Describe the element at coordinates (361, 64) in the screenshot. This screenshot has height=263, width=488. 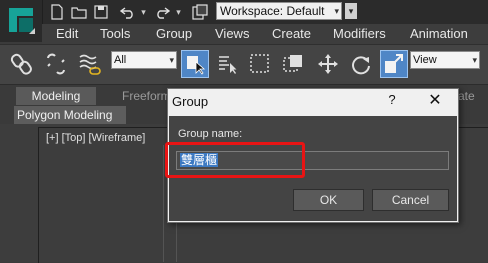
I see `rotate-icon` at that location.